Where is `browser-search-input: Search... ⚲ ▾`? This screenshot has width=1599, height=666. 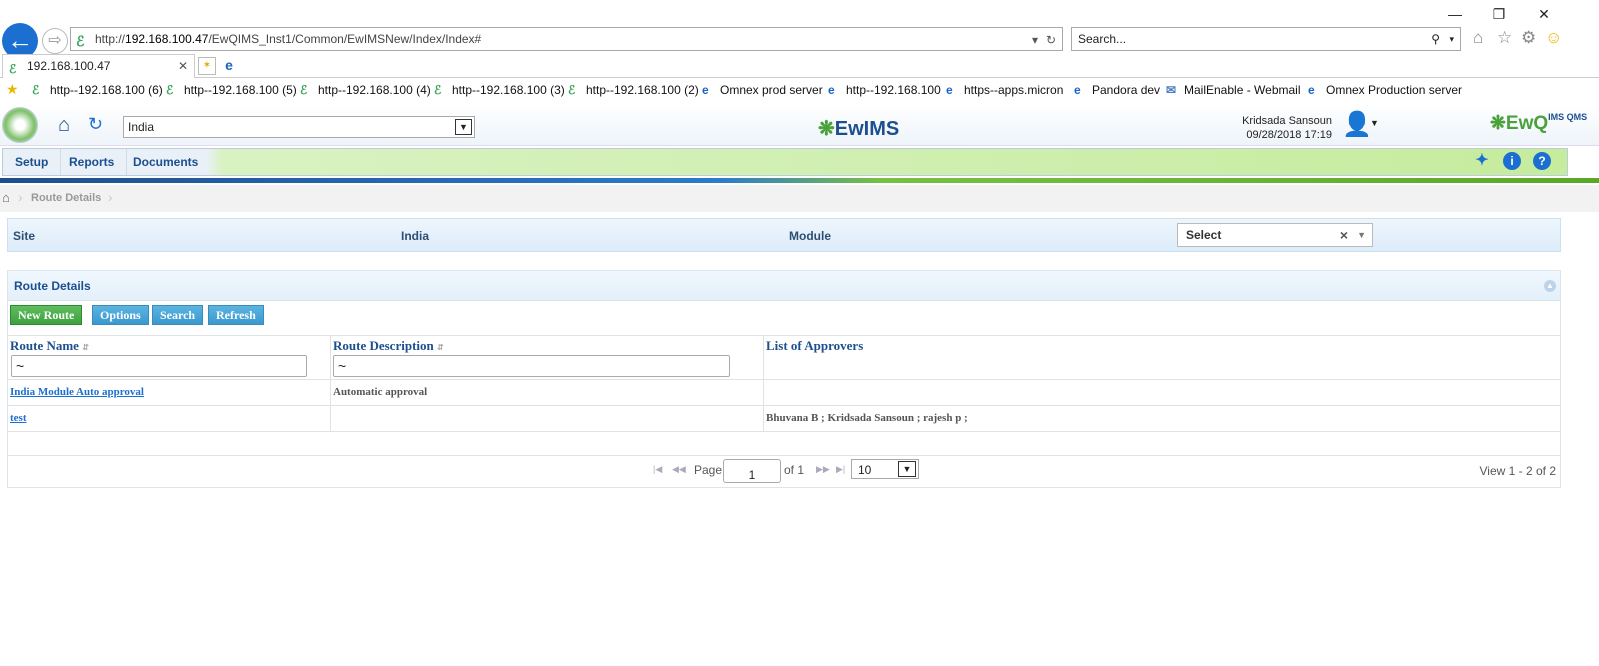 browser-search-input: Search... ⚲ ▾ is located at coordinates (1266, 39).